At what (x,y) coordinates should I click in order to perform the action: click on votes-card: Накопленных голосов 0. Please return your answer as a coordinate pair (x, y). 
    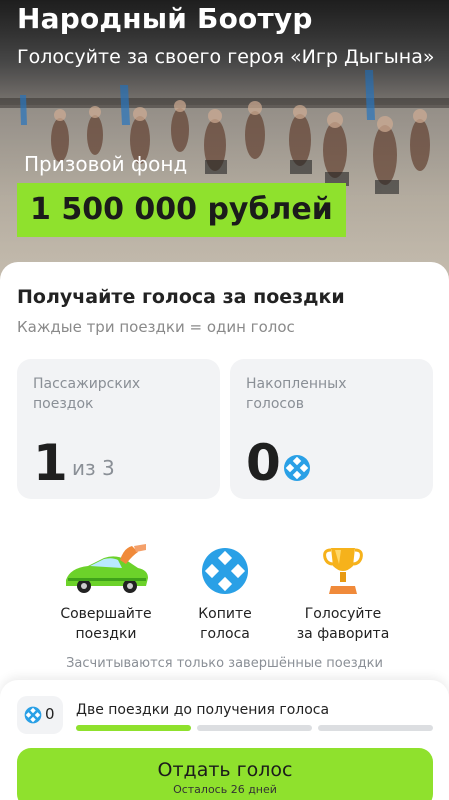
    Looking at the image, I should click on (331, 429).